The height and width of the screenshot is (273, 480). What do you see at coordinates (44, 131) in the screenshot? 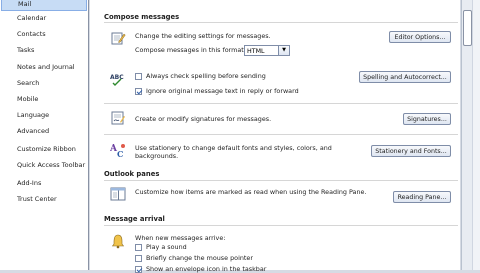
I see `sidebar-item-advanced: Advanced` at bounding box center [44, 131].